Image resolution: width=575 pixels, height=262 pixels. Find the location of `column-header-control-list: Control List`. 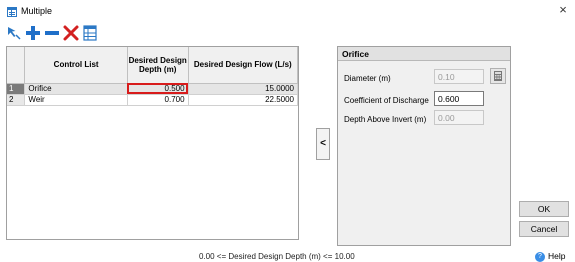

column-header-control-list: Control List is located at coordinates (76, 65).